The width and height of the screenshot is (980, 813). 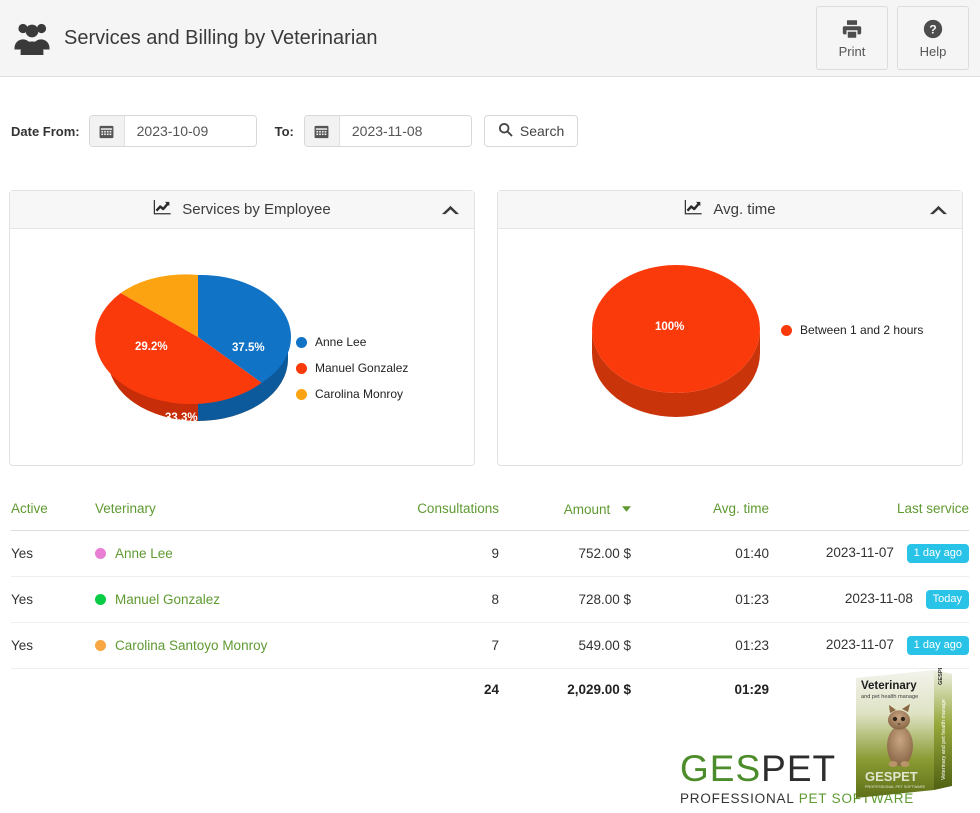 I want to click on column-header-amount: Amount, so click(x=574, y=515).